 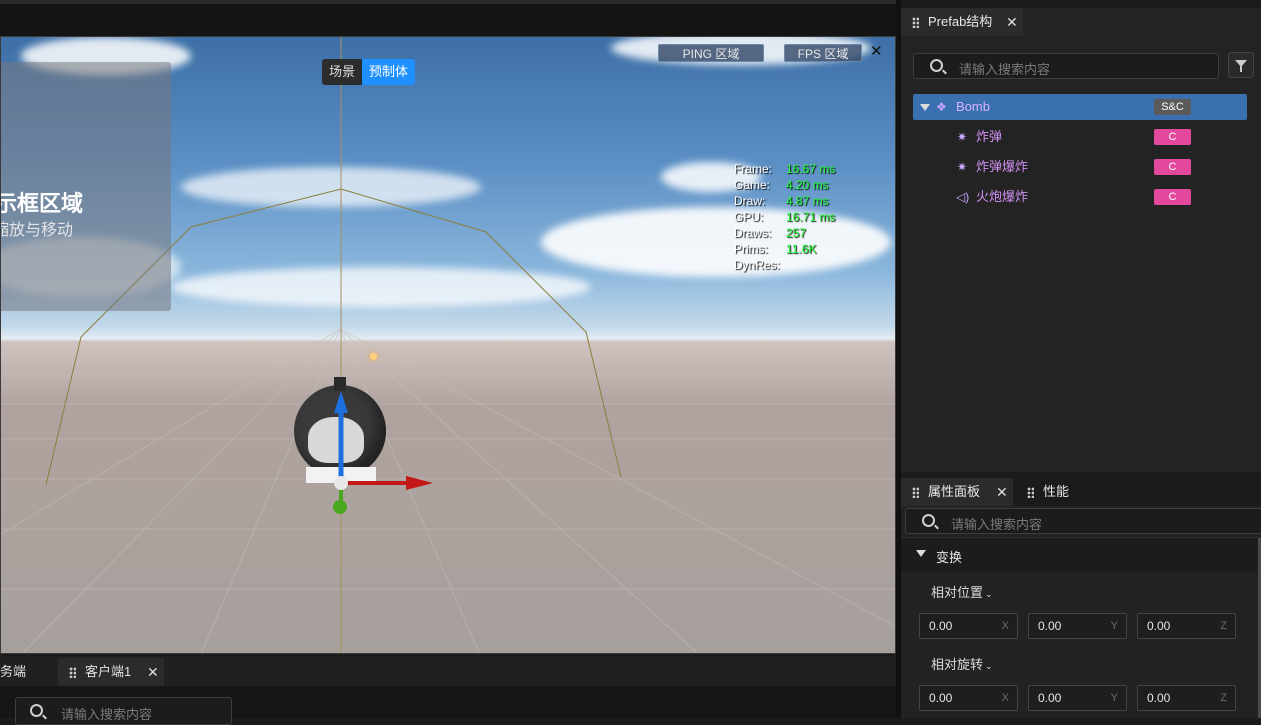 I want to click on tab-server: 务端, so click(x=13, y=672).